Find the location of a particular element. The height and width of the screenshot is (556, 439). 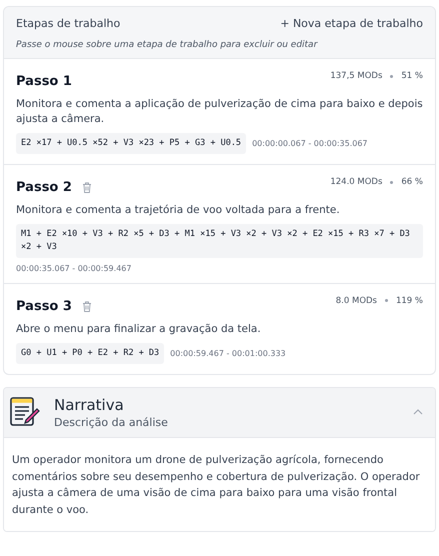

step-description: Monitora e comenta a aplicação de pulverização de cima para baixo e depois ajusta a câmera. is located at coordinates (219, 112).